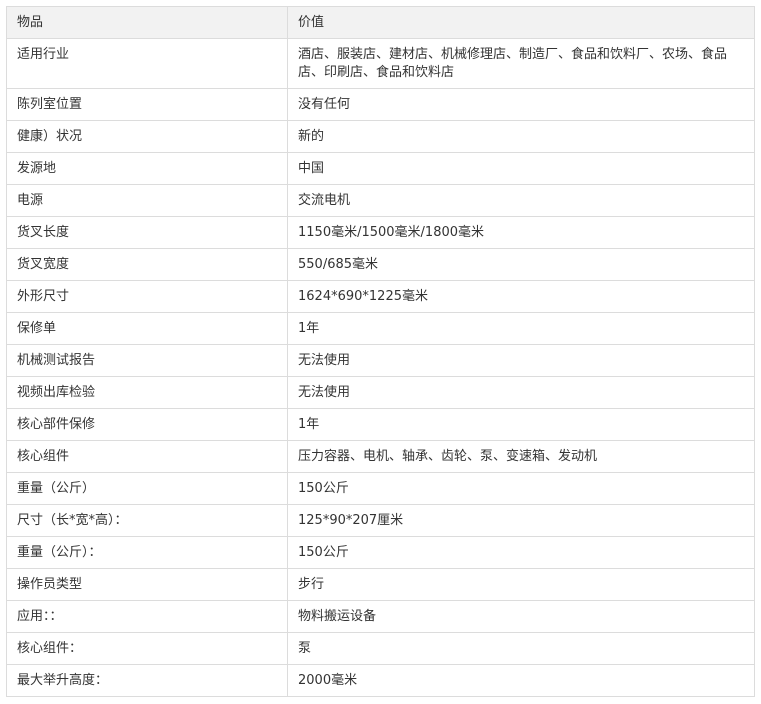  I want to click on table-row: 尺寸（长*宽*高）： 125*90*207厘米, so click(380, 520).